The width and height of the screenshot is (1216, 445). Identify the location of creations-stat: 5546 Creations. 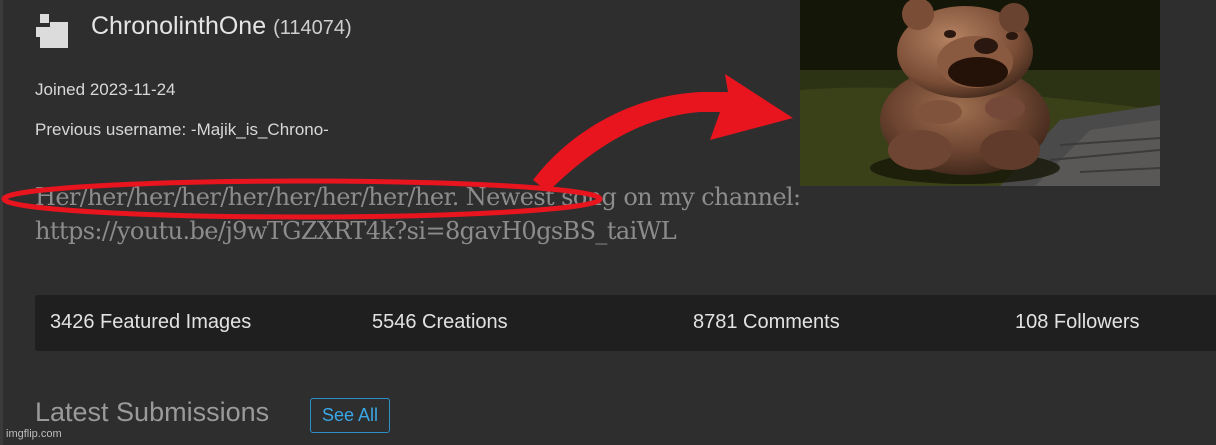
(440, 322).